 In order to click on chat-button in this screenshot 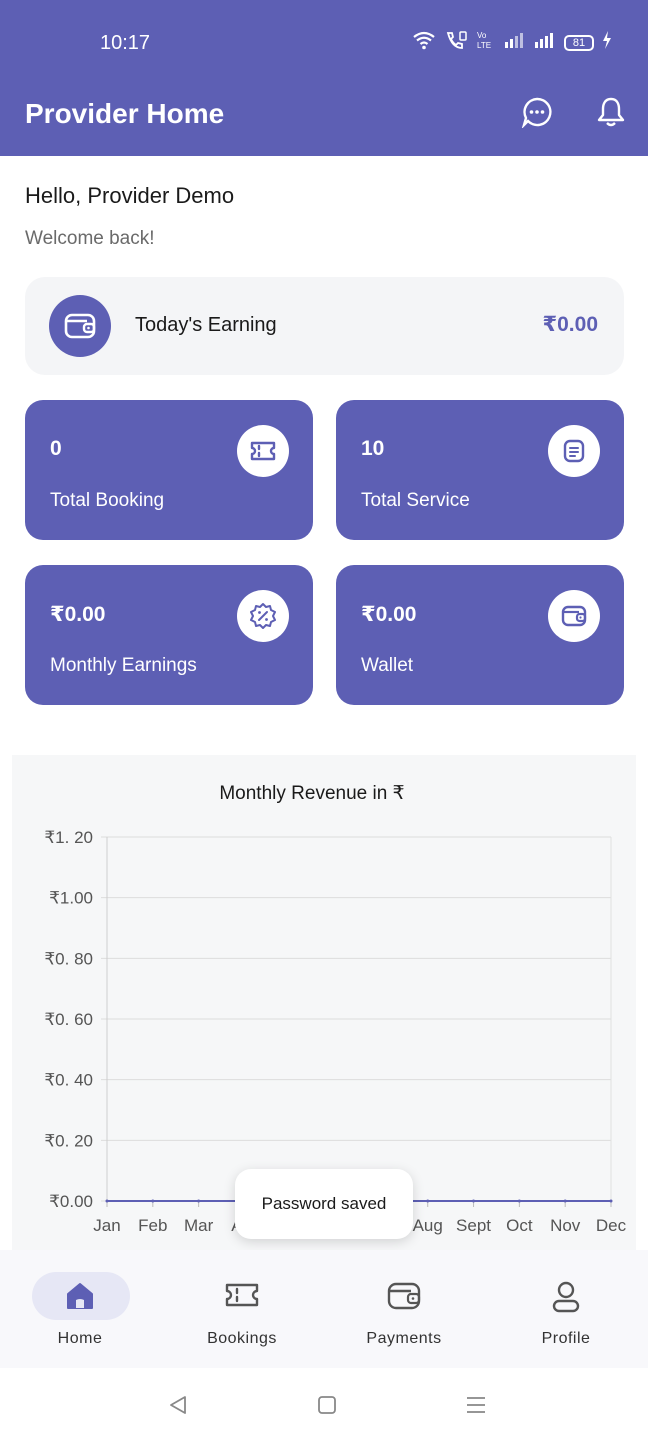, I will do `click(537, 114)`.